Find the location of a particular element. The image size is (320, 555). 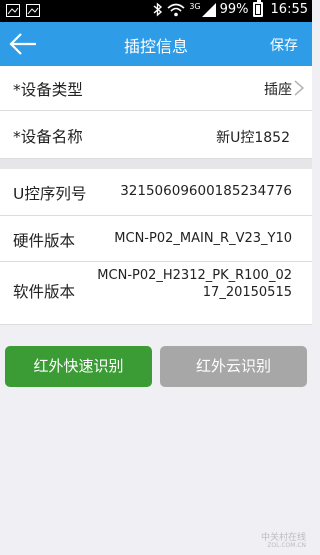

device-name-field: 新U控1852 is located at coordinates (253, 137).